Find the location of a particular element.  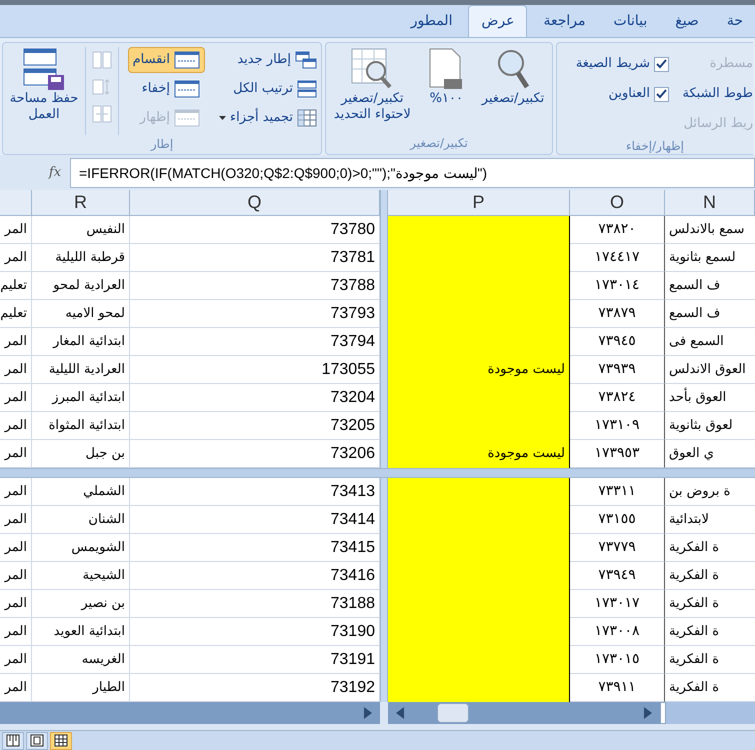

page-break-view-button is located at coordinates (13, 741).